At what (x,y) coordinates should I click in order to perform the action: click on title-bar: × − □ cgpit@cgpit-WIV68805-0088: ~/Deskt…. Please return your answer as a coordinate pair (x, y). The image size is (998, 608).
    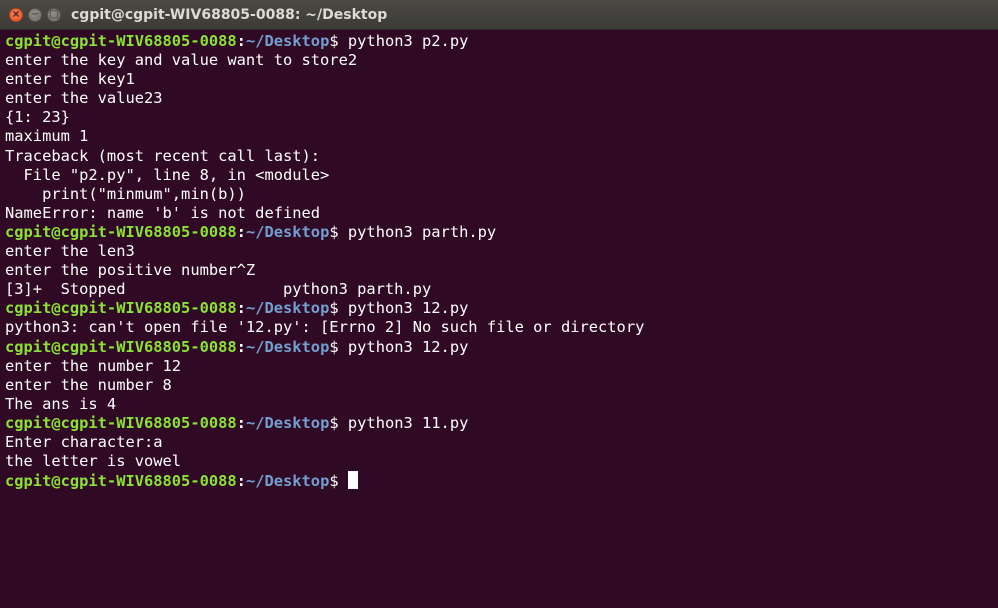
    Looking at the image, I should click on (499, 15).